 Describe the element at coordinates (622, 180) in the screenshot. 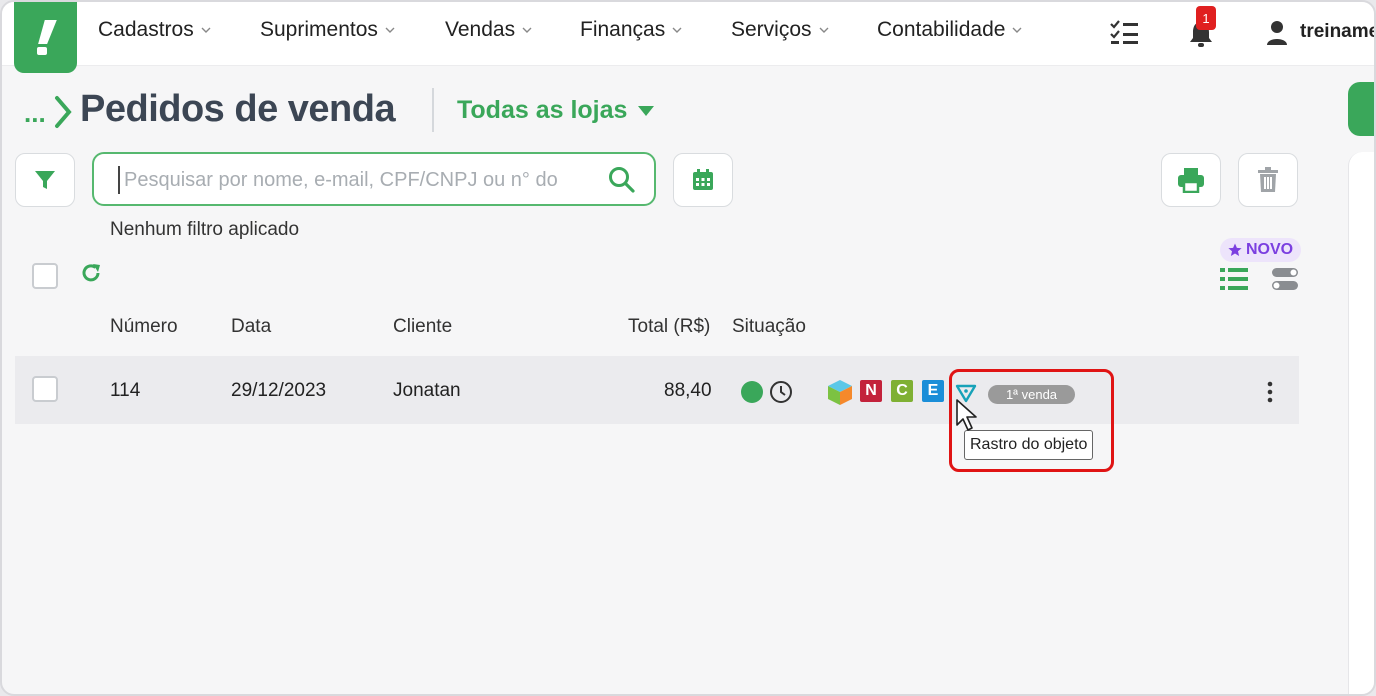

I see `search-icon` at that location.